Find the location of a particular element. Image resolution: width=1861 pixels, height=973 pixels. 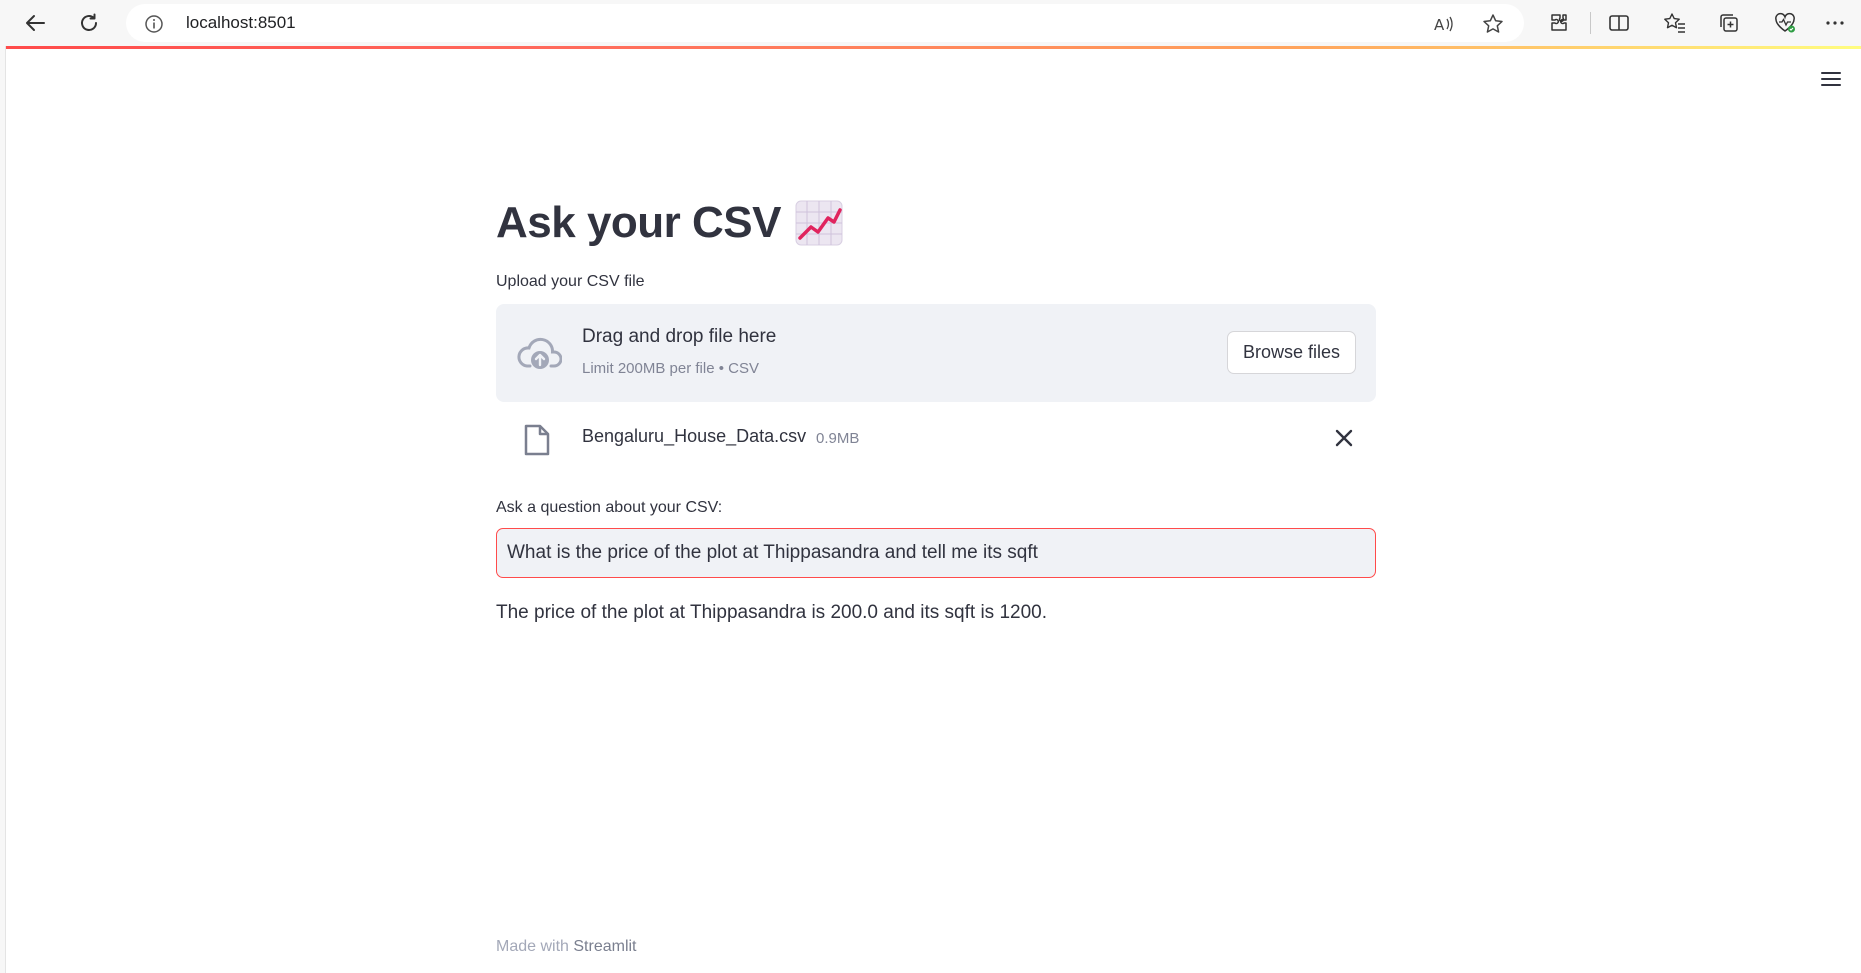

read-aloud-icon: A is located at coordinates (1443, 24).